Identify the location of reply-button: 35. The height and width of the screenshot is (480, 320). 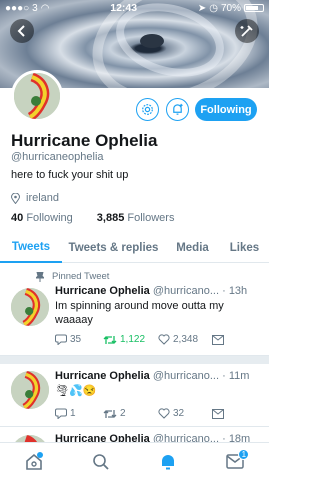
(79, 339).